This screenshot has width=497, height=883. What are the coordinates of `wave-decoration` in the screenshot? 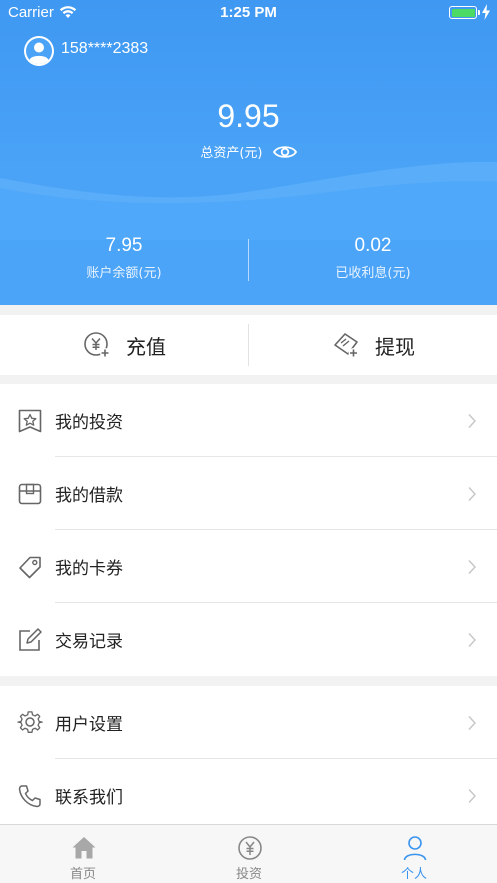 It's located at (248, 200).